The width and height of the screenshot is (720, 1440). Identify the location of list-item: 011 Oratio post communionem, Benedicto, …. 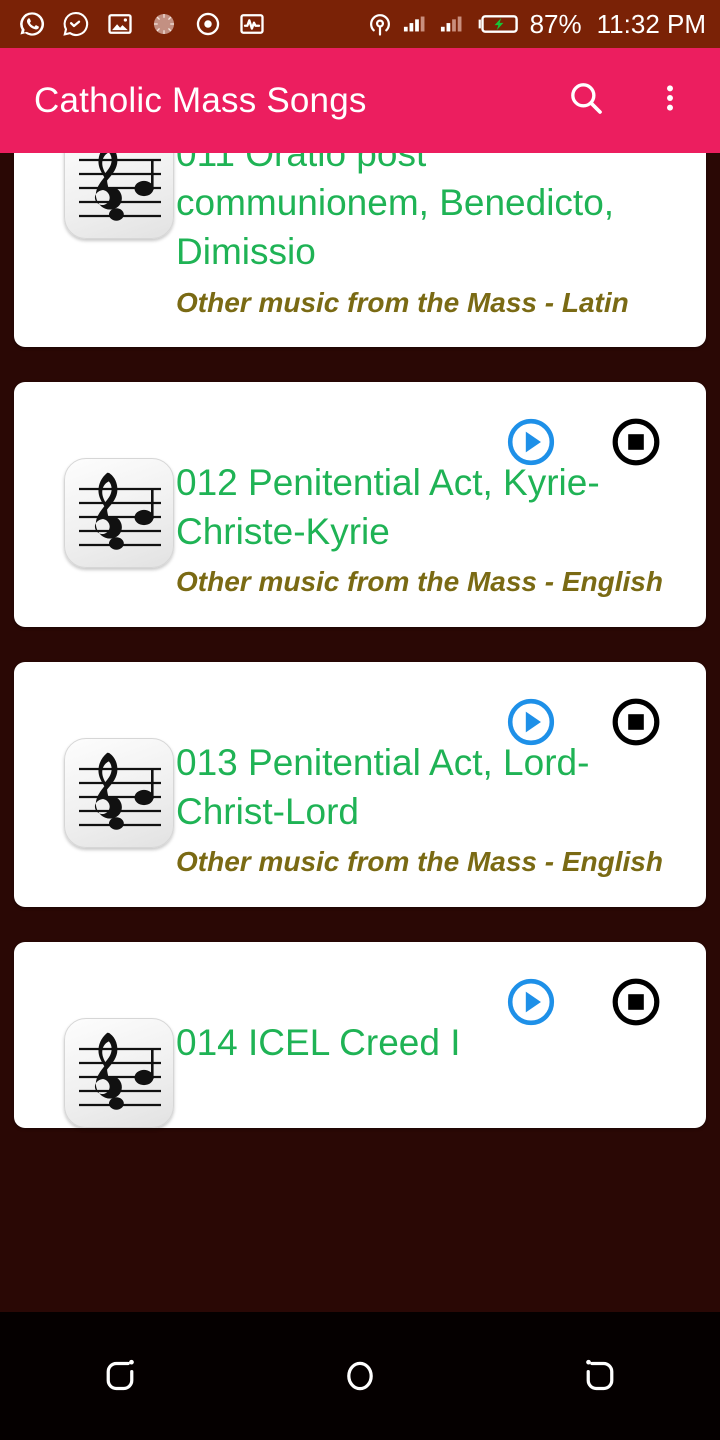
(360, 250).